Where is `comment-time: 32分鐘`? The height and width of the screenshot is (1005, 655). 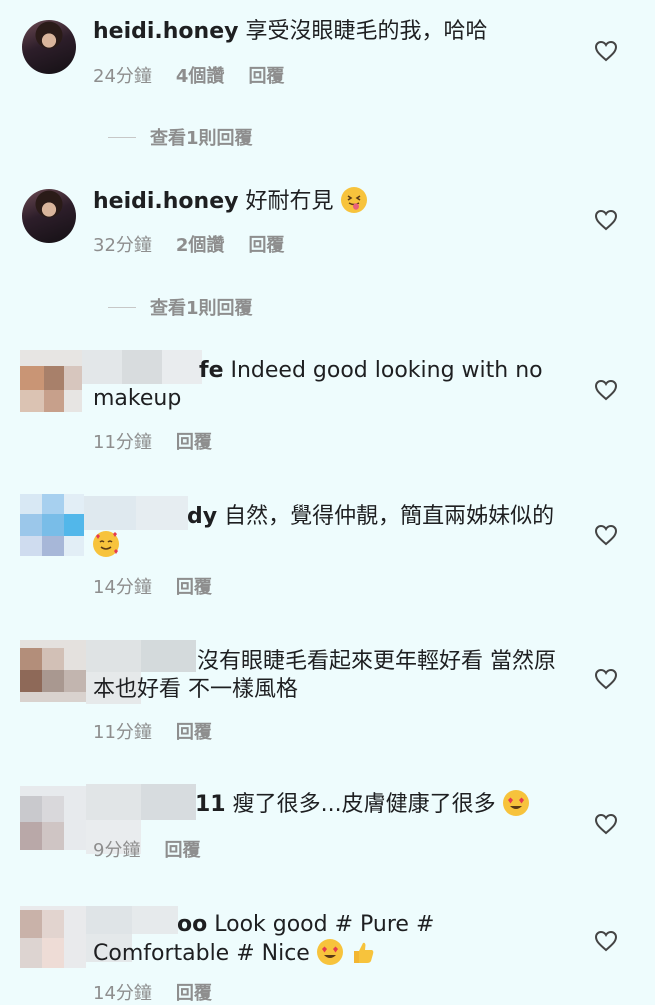 comment-time: 32分鐘 is located at coordinates (122, 245).